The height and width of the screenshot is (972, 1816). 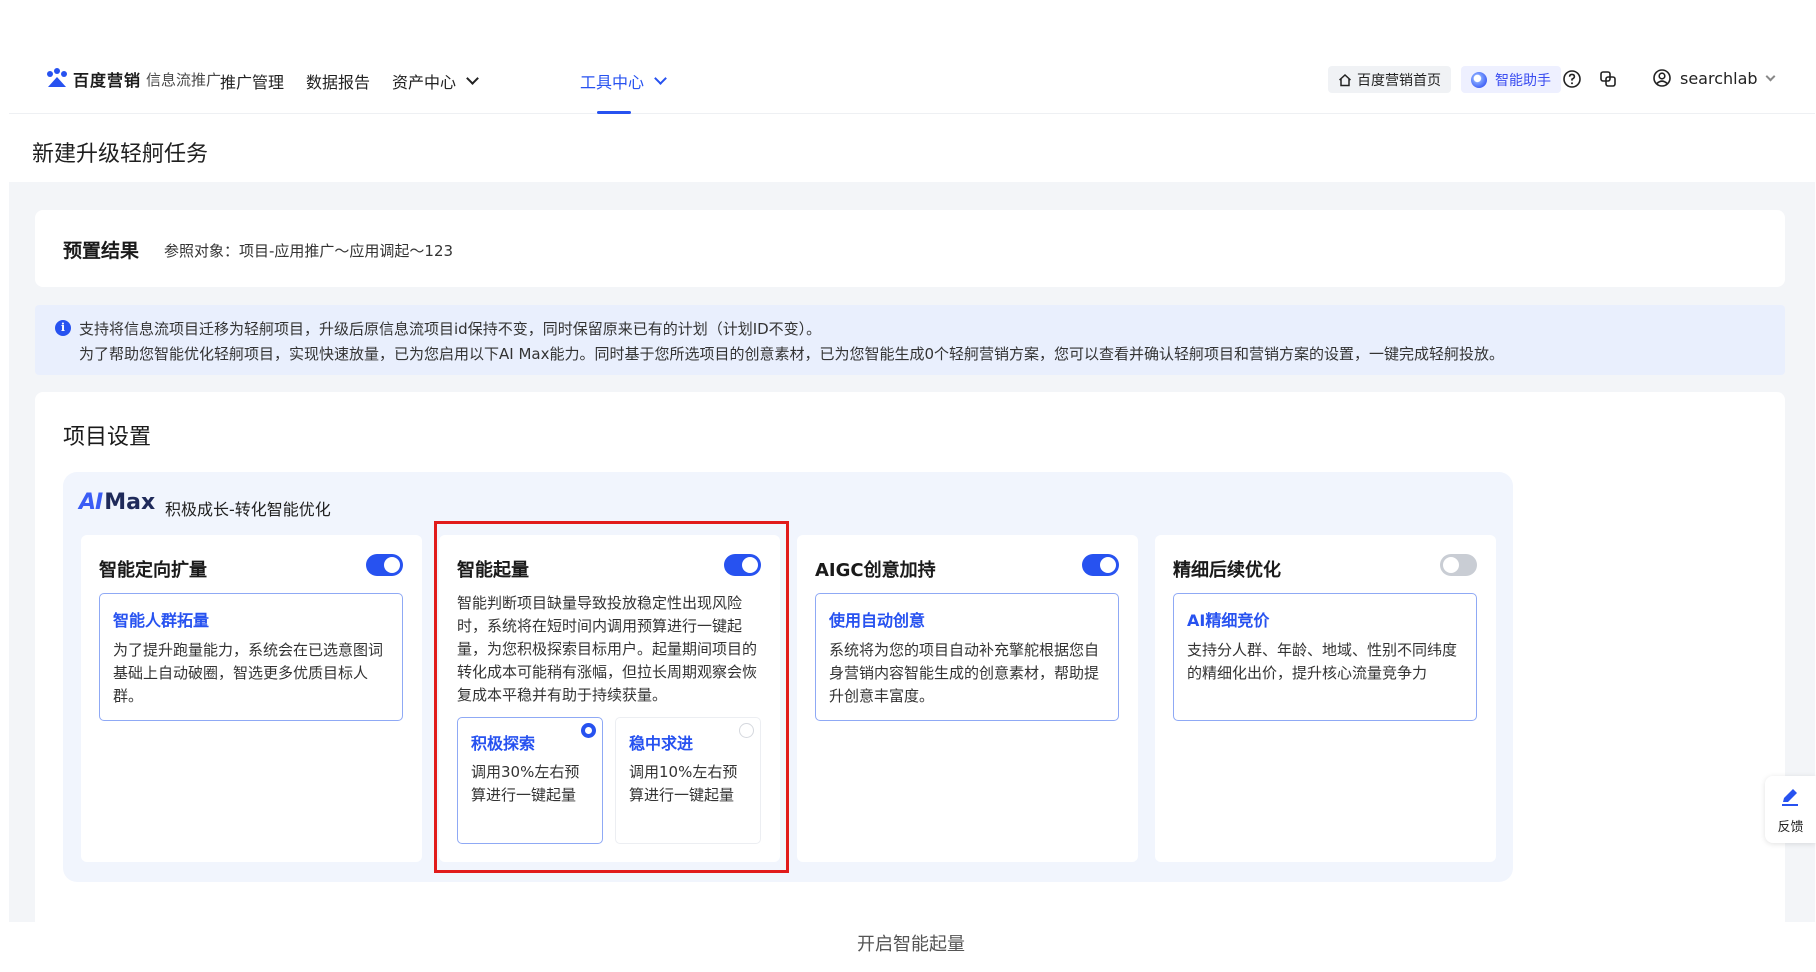 I want to click on info-icon: i, so click(x=63, y=328).